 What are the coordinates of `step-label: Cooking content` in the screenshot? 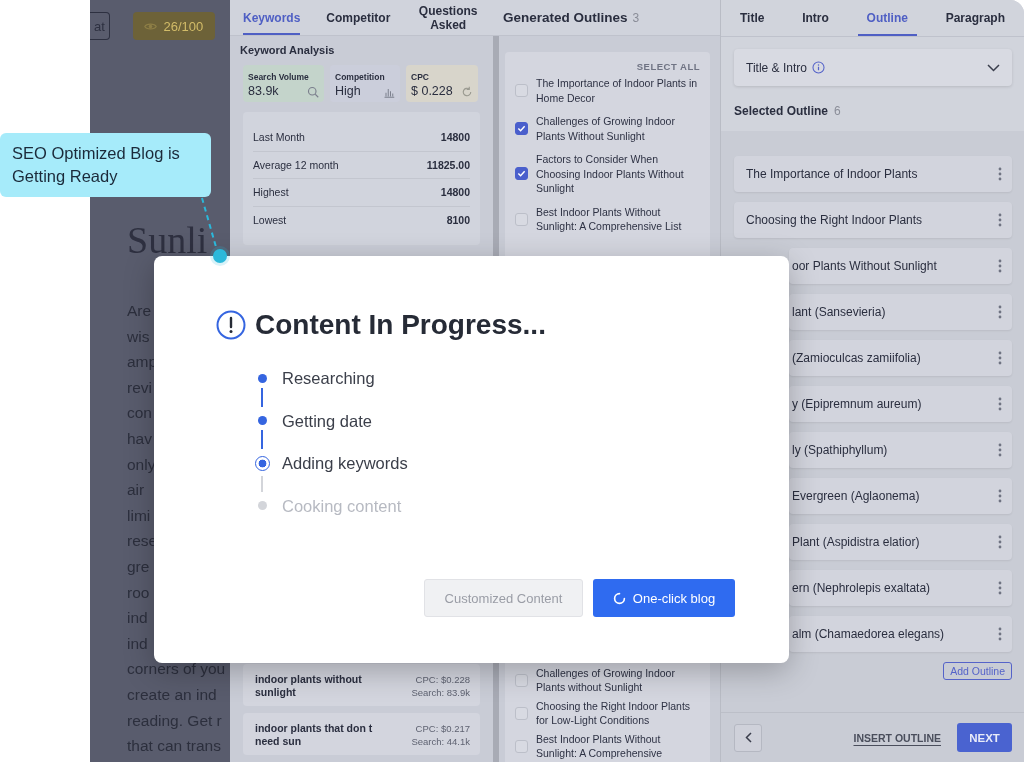 It's located at (342, 506).